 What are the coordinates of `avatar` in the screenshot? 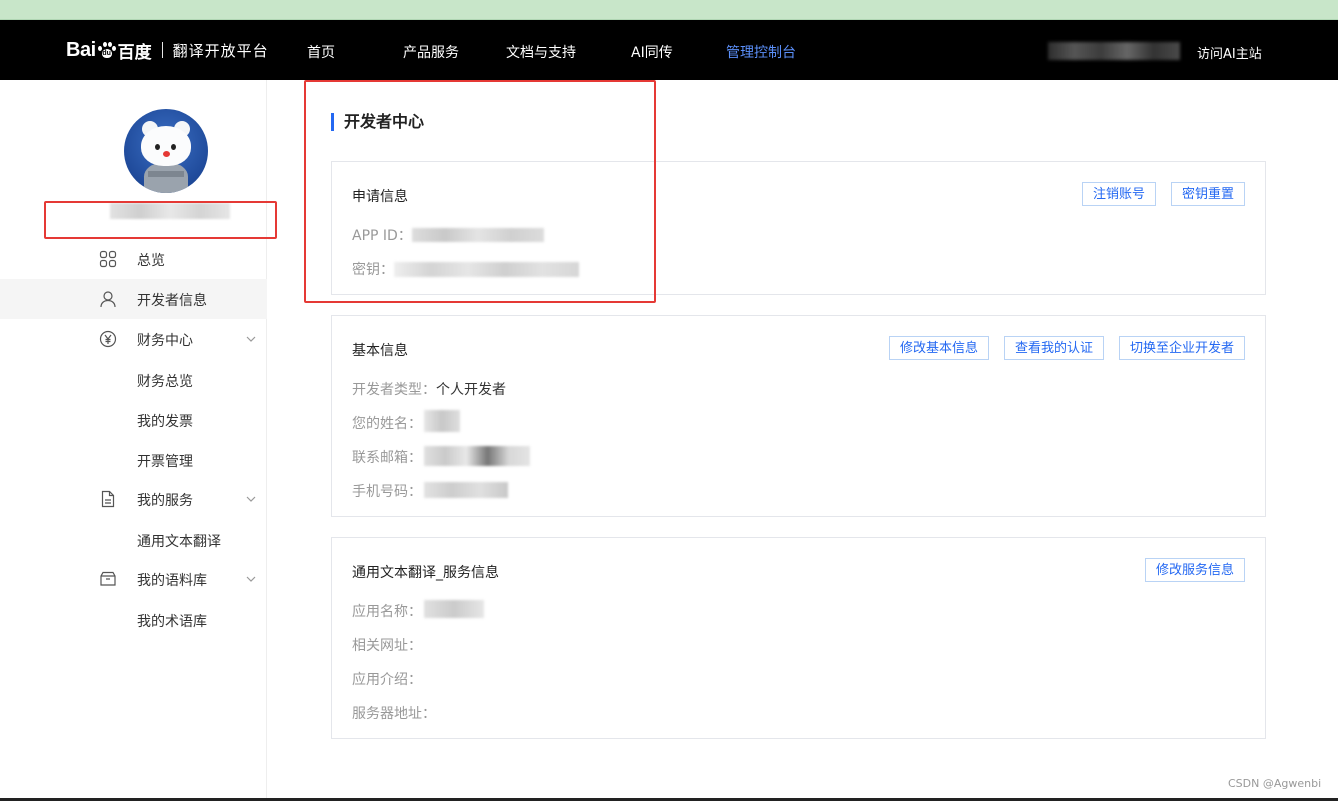 It's located at (166, 151).